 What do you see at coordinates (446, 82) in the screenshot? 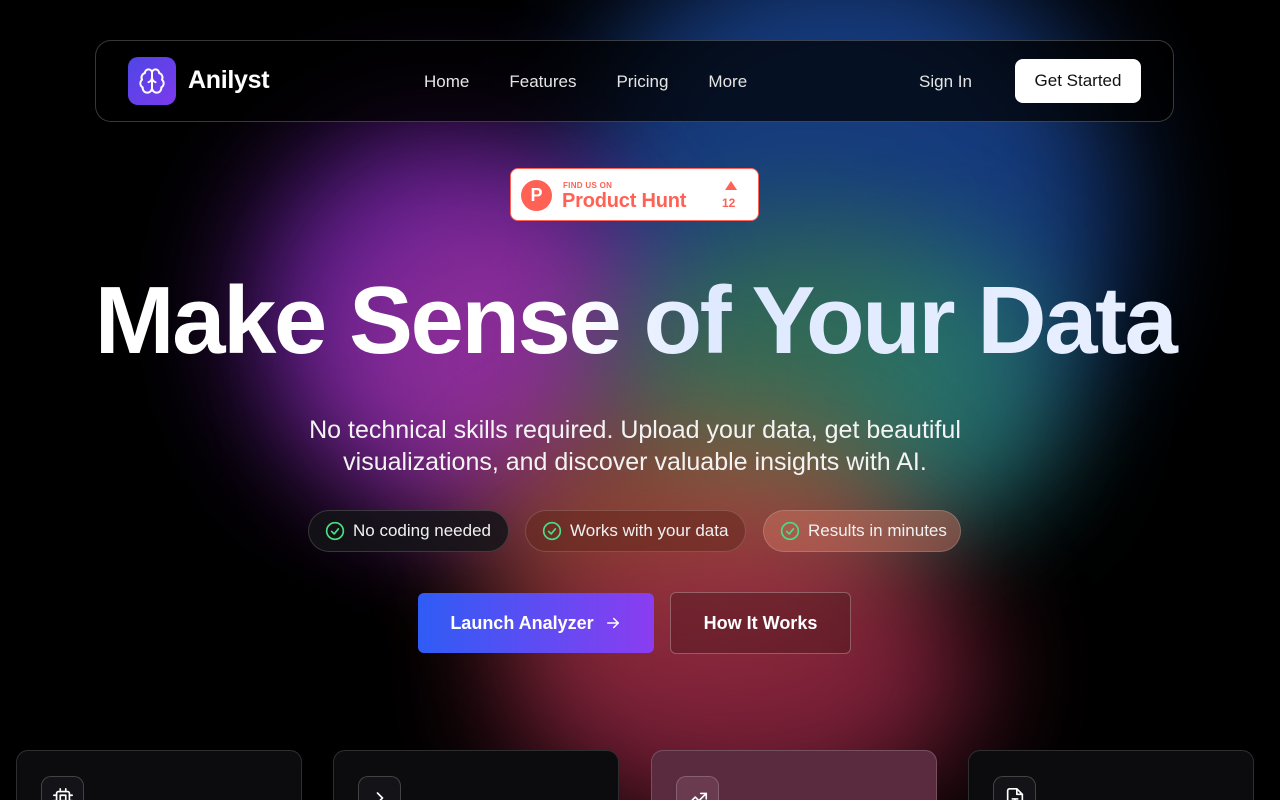
I see `nav-link-home: Home` at bounding box center [446, 82].